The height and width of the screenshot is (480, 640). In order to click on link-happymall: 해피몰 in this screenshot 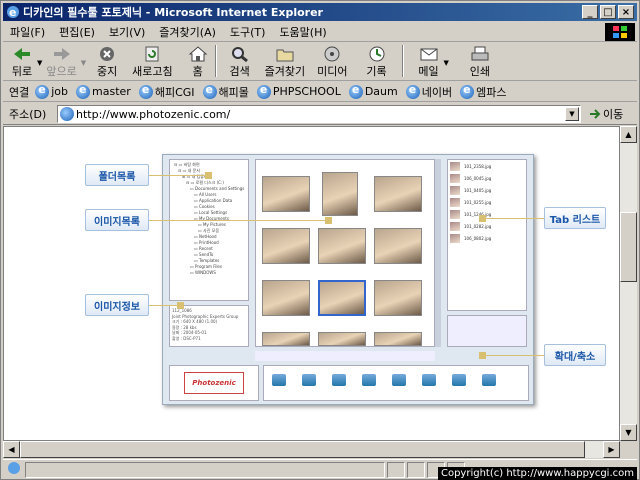, I will do `click(225, 91)`.